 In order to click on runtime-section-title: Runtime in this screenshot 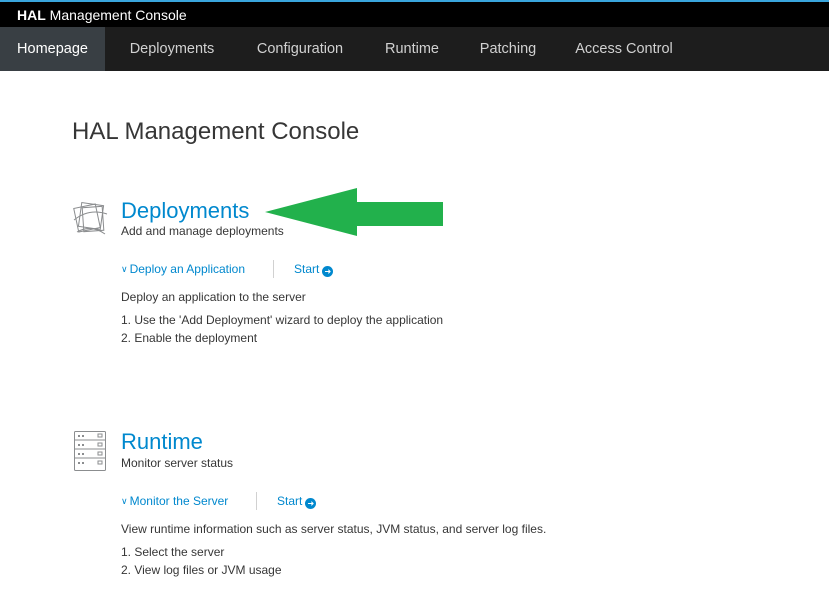, I will do `click(162, 442)`.